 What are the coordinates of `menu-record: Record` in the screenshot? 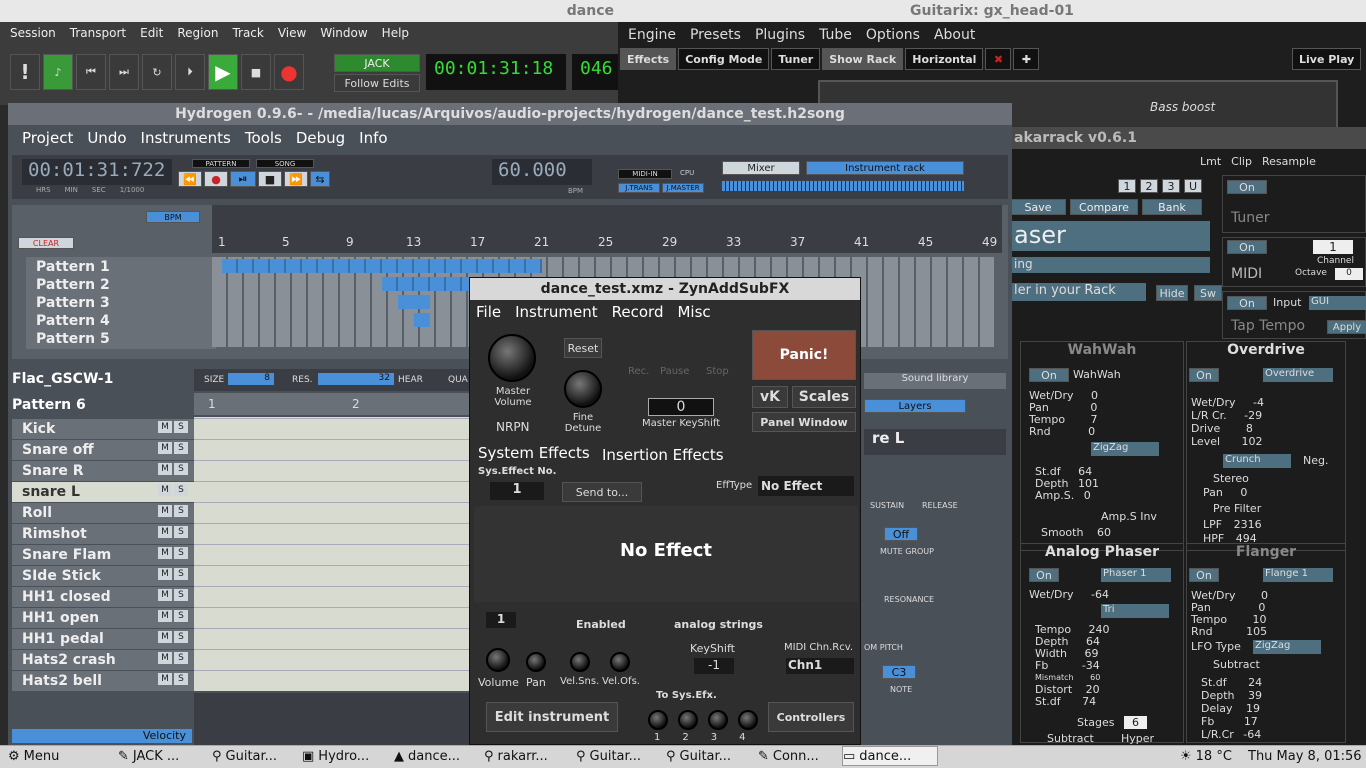 It's located at (638, 312).